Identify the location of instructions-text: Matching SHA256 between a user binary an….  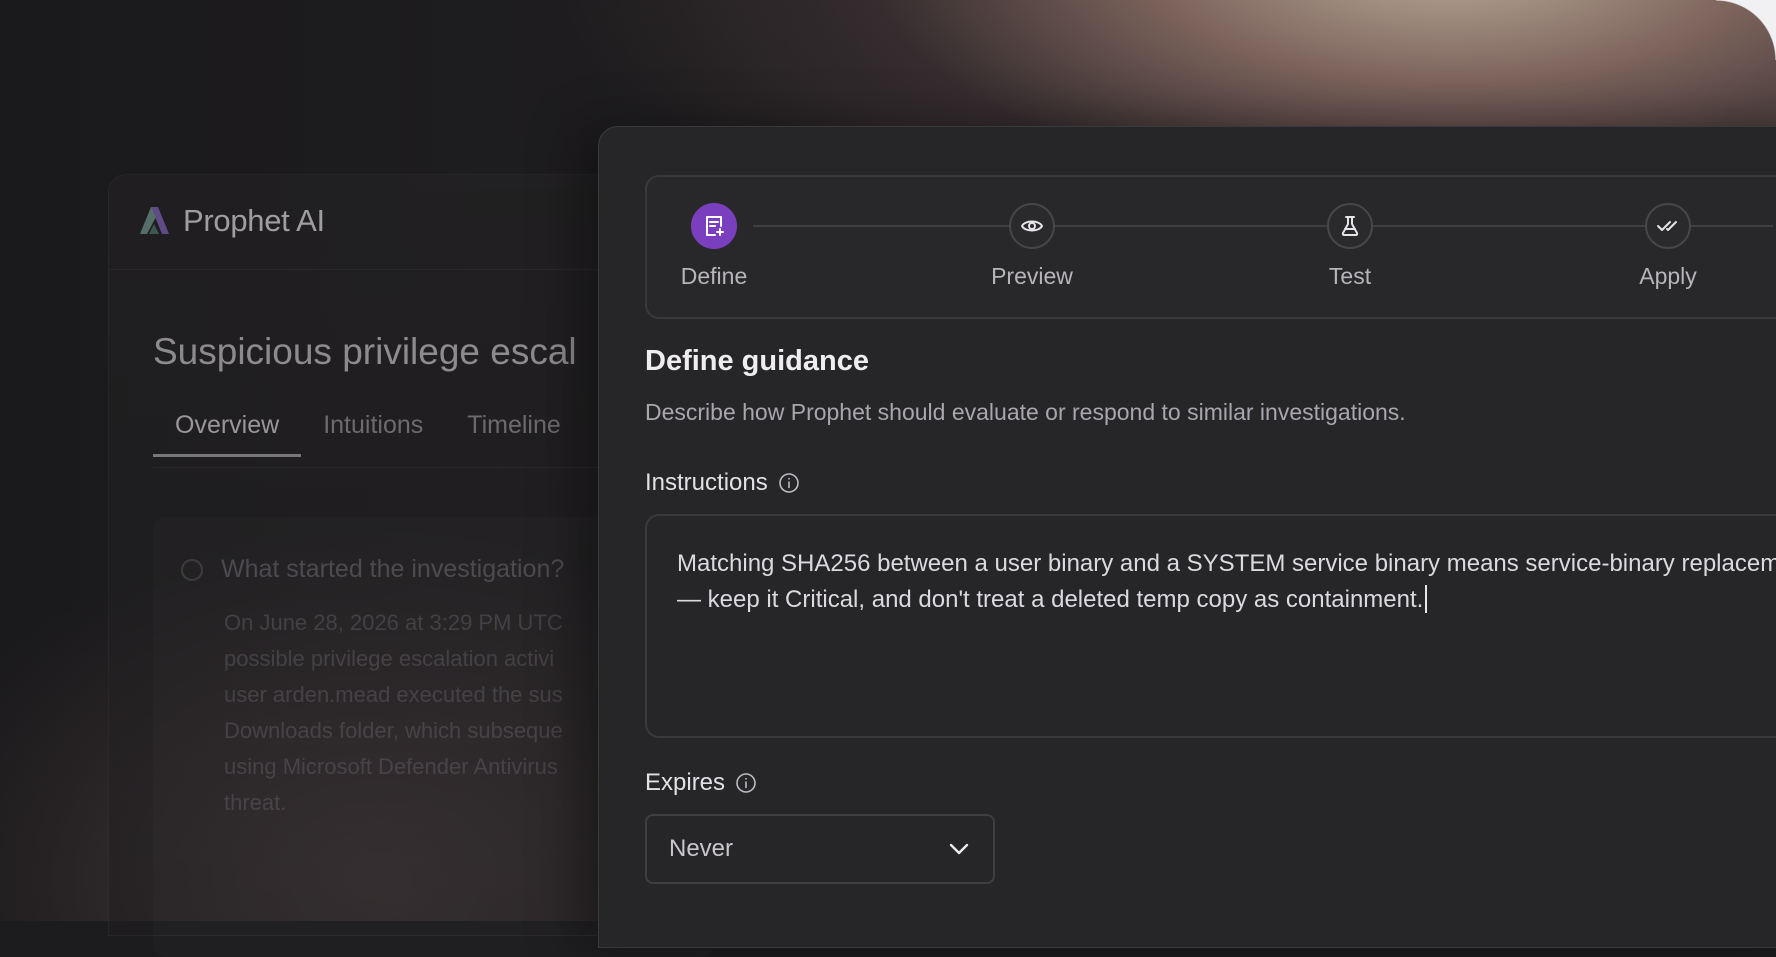
(1226, 581).